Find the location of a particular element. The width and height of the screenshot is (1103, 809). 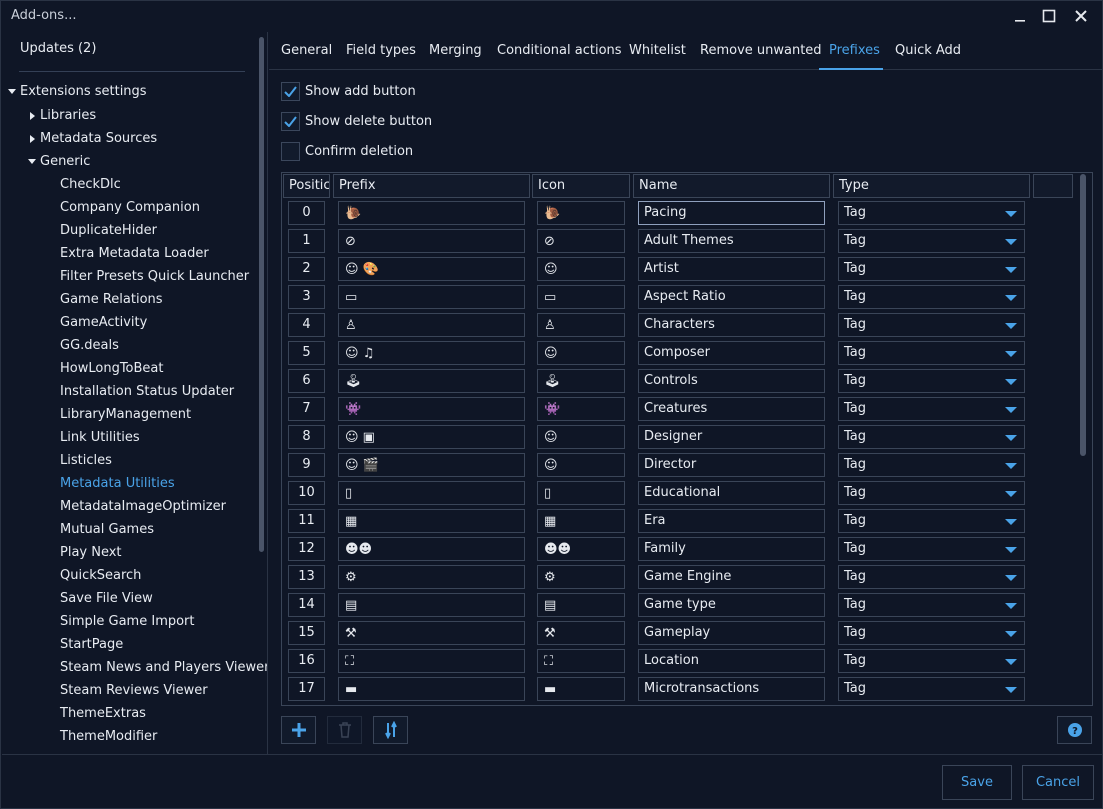

sidebar-item-listicles: Listicles is located at coordinates (86, 461).